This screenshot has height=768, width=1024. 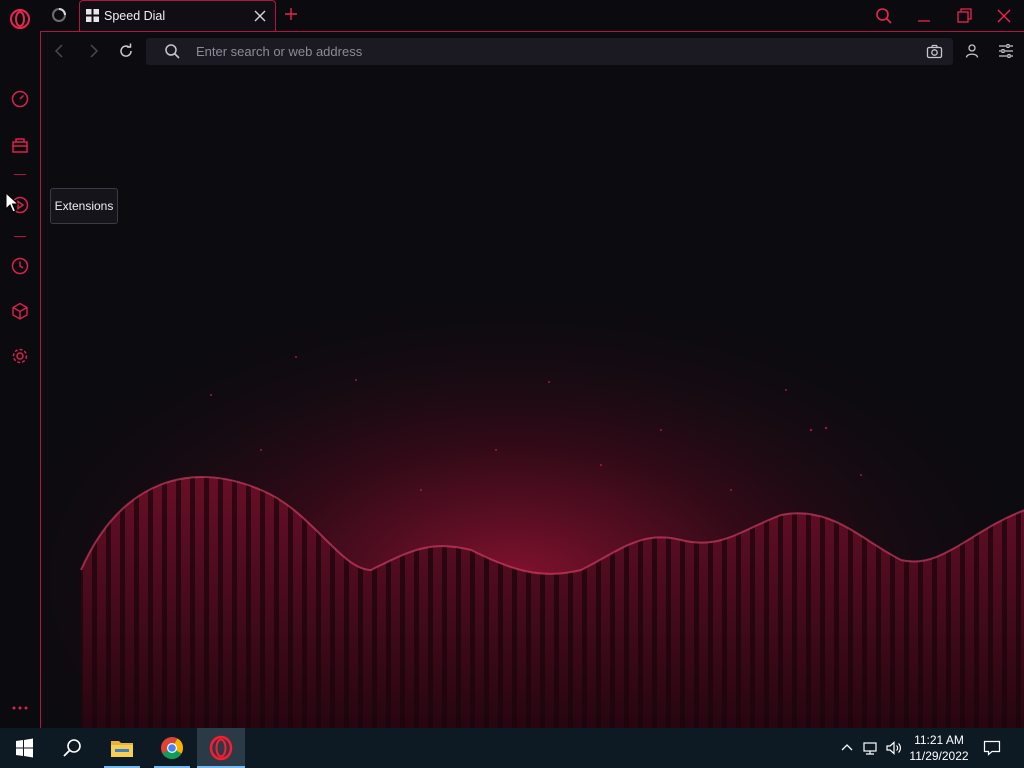 I want to click on start-button, so click(x=24, y=748).